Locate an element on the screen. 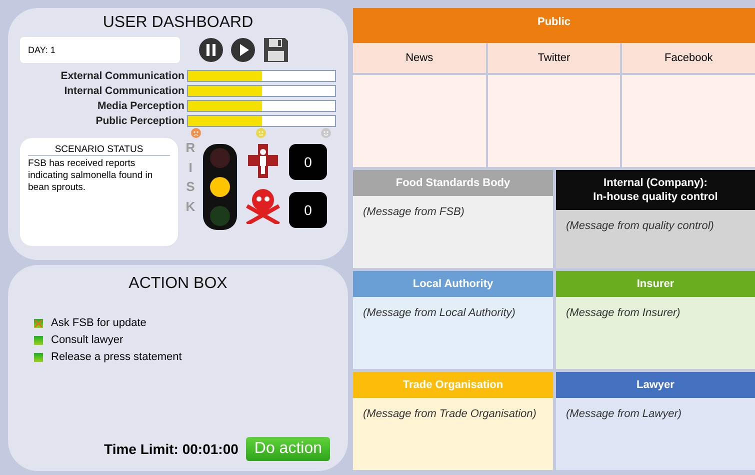  injured-count: 0 is located at coordinates (308, 162).